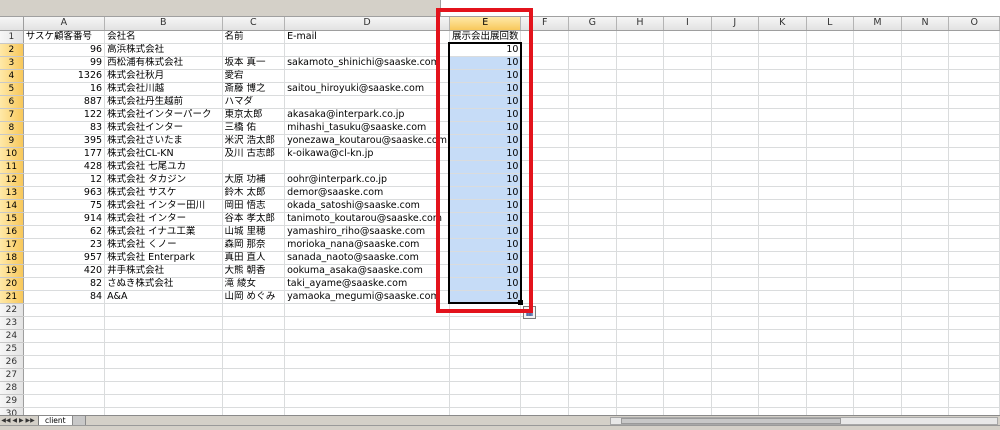  What do you see at coordinates (367, 388) in the screenshot?
I see `cell-d28` at bounding box center [367, 388].